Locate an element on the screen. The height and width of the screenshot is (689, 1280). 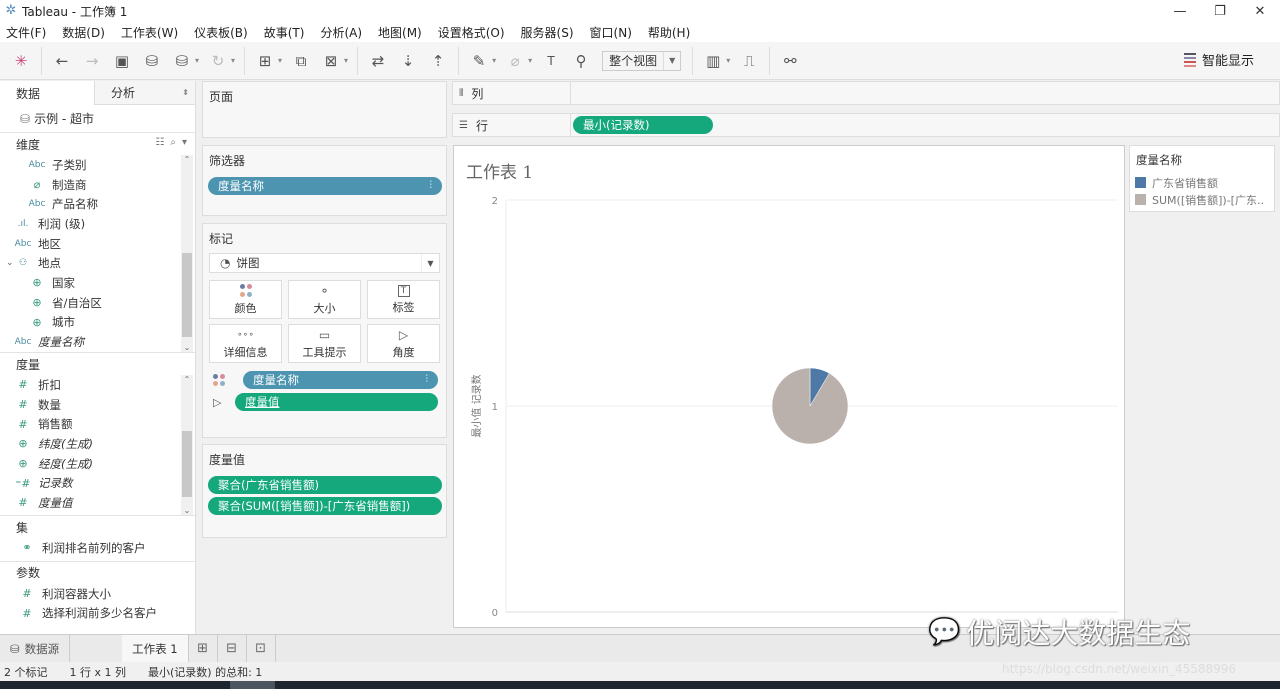
size-button: ⚬ 大小 is located at coordinates (324, 299).